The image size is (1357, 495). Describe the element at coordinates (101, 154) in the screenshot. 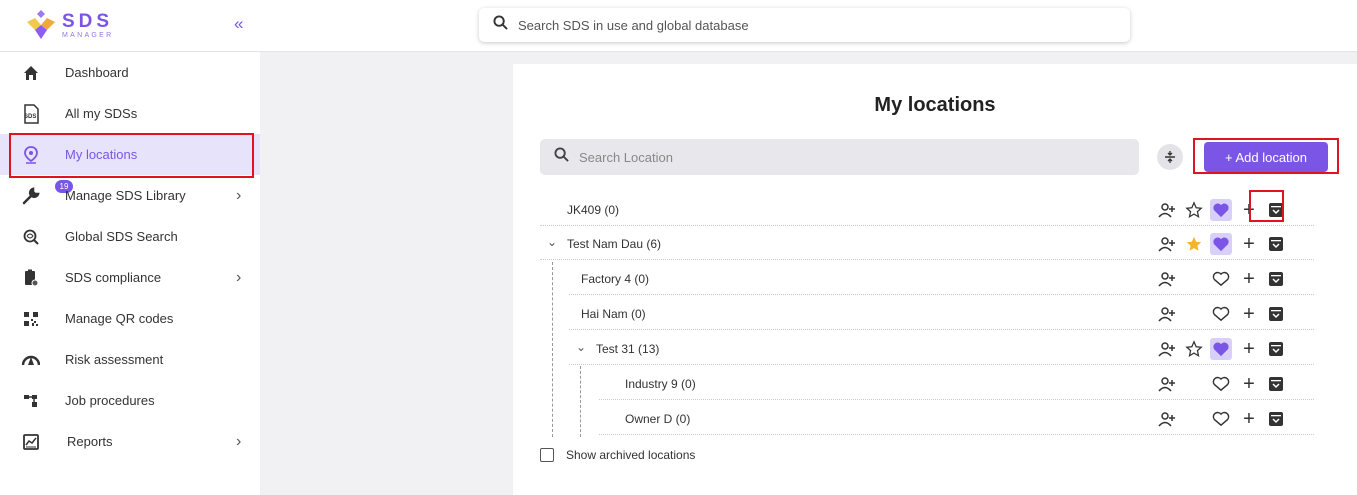

I see `sidebar-item-label: My locations` at that location.